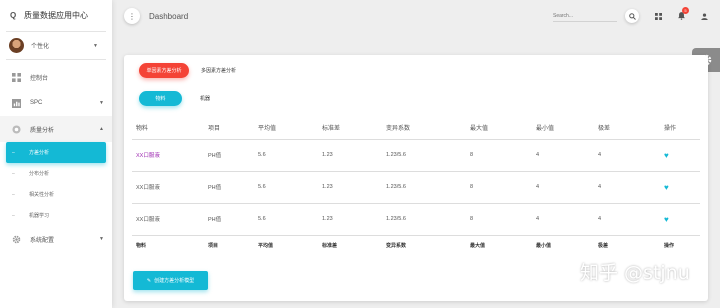 The image size is (720, 308). Describe the element at coordinates (16, 129) in the screenshot. I see `analysis-icon` at that location.